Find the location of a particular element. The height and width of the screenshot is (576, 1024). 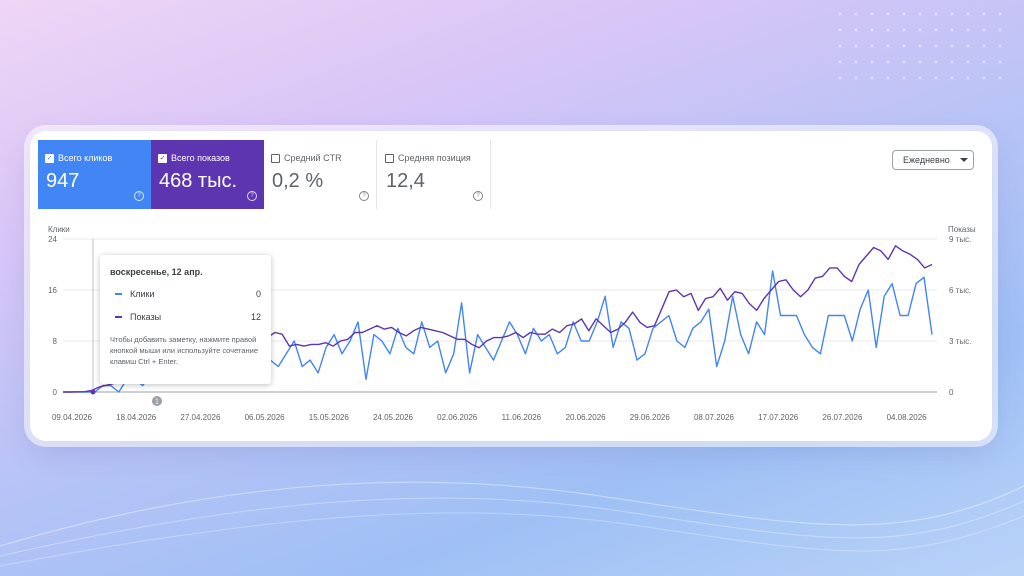

annotation-marker: 1 is located at coordinates (157, 401).